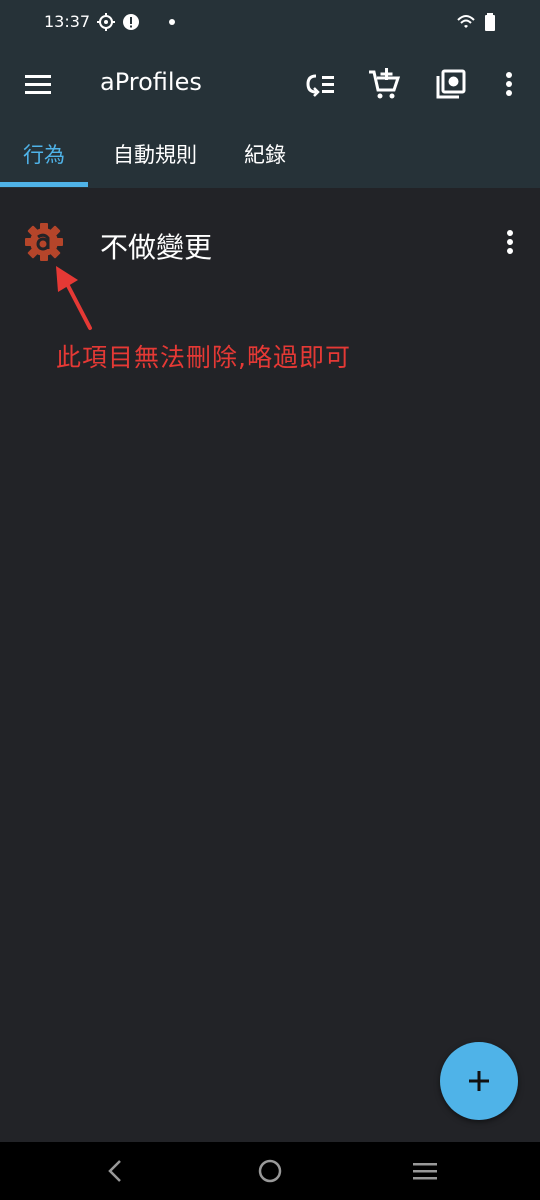  I want to click on annotation-text: 此項目無法刪除,略過即可, so click(203, 357).